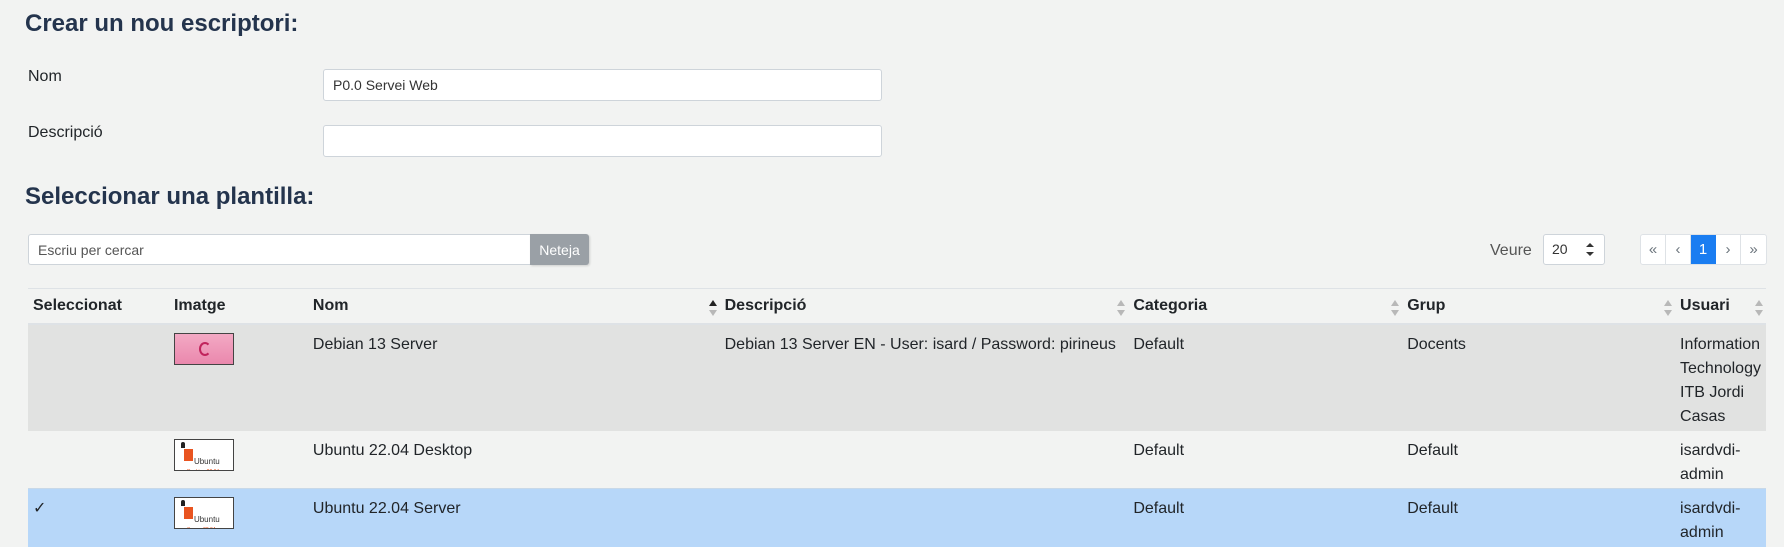 The image size is (1784, 547). I want to click on column-header-category: Categoria, so click(1265, 306).